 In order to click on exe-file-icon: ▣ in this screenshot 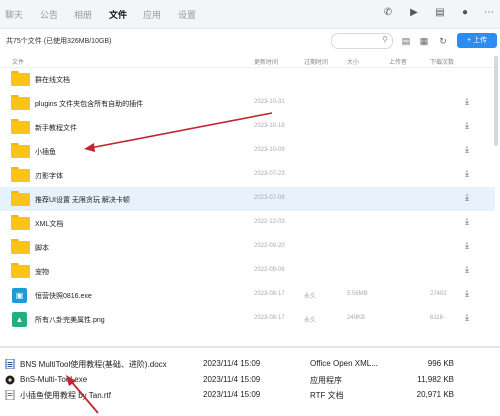, I will do `click(19, 295)`.